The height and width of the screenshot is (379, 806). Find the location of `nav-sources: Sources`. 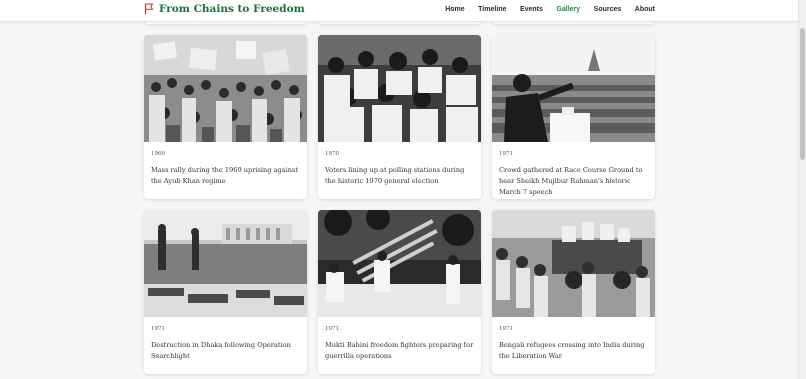

nav-sources: Sources is located at coordinates (608, 9).